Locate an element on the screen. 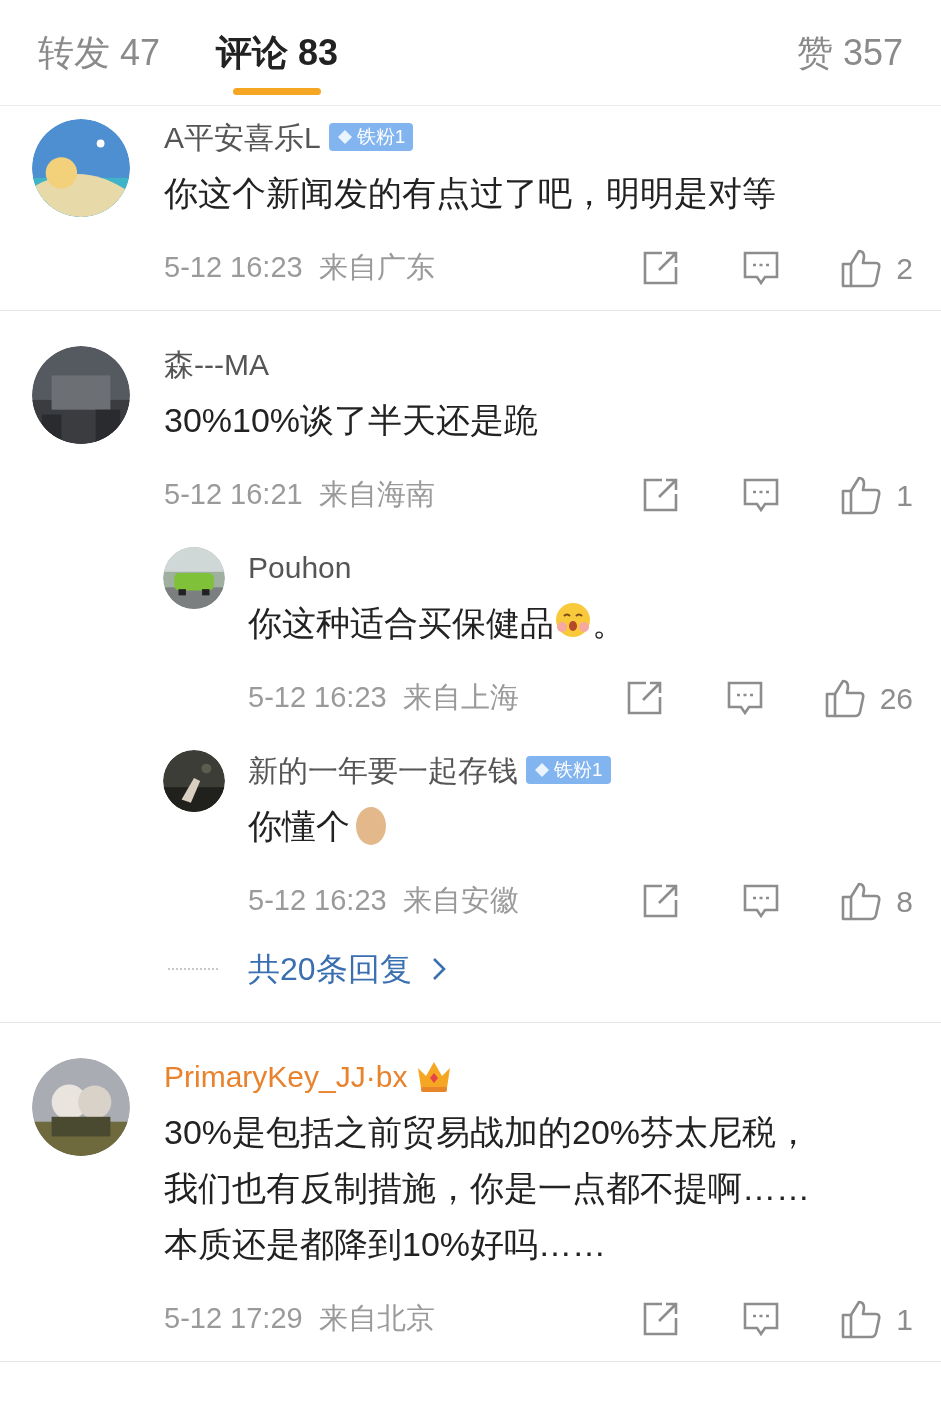  user-name: 新的一年要一起存钱 is located at coordinates (383, 770).